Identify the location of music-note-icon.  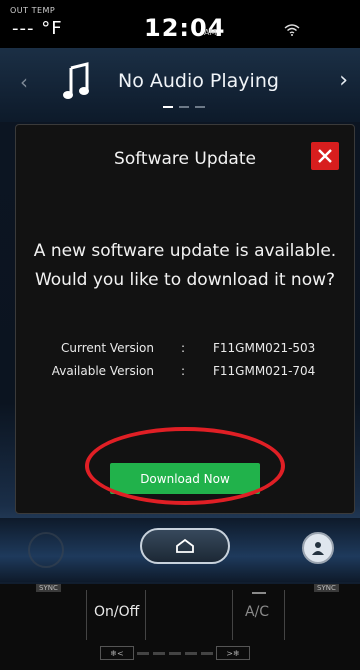
(76, 80).